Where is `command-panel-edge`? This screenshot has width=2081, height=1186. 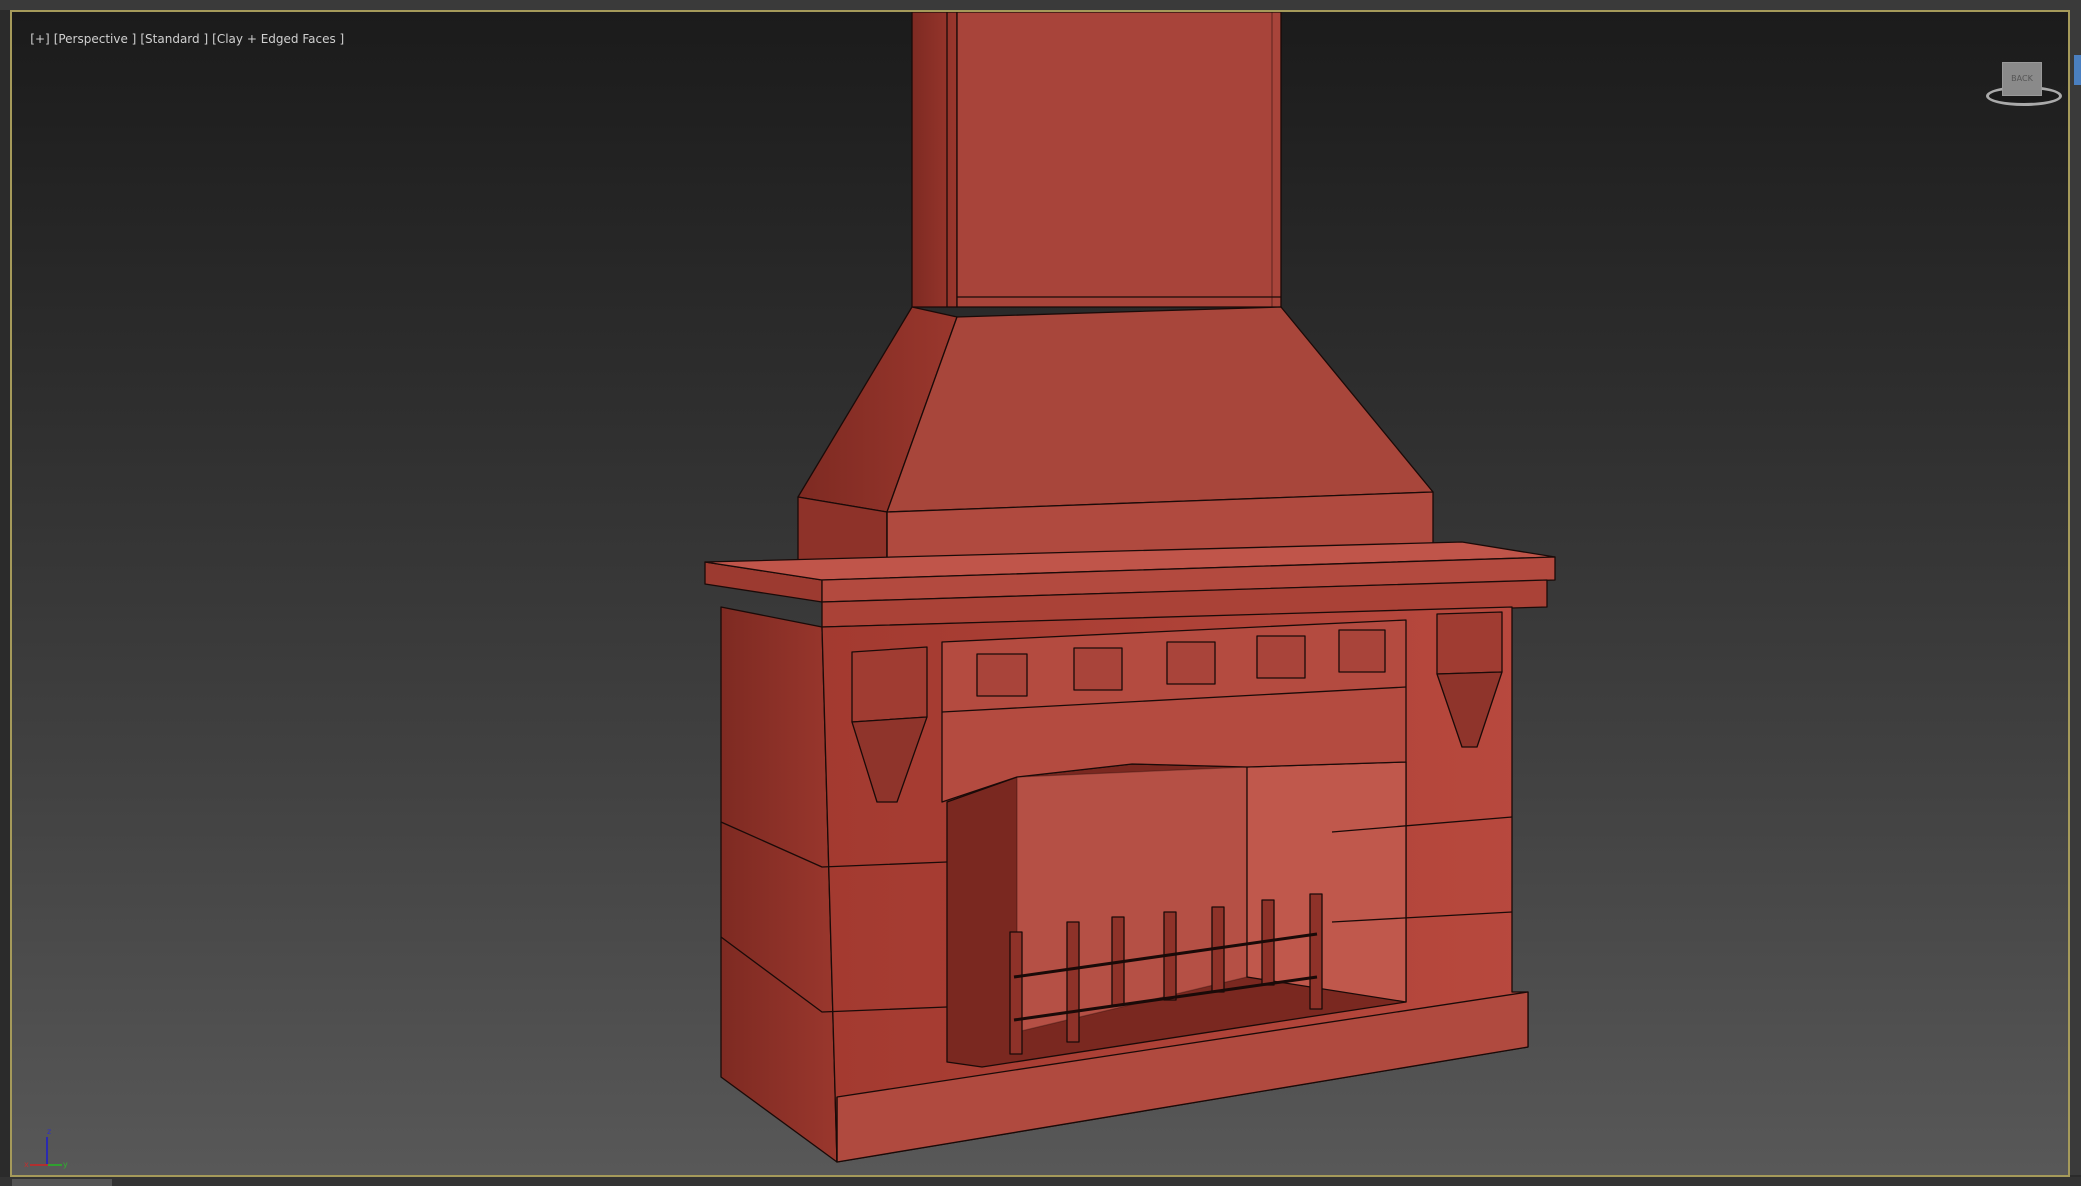
command-panel-edge is located at coordinates (2075, 592).